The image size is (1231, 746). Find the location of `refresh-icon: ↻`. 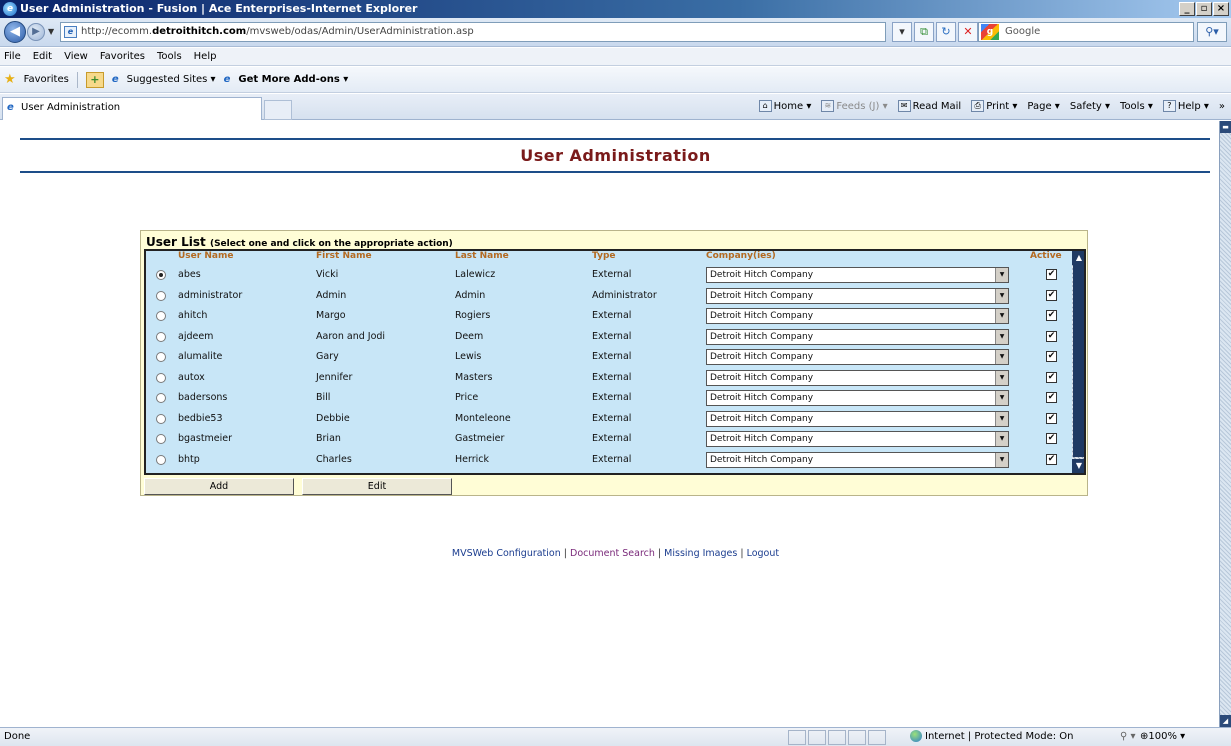

refresh-icon: ↻ is located at coordinates (946, 32).